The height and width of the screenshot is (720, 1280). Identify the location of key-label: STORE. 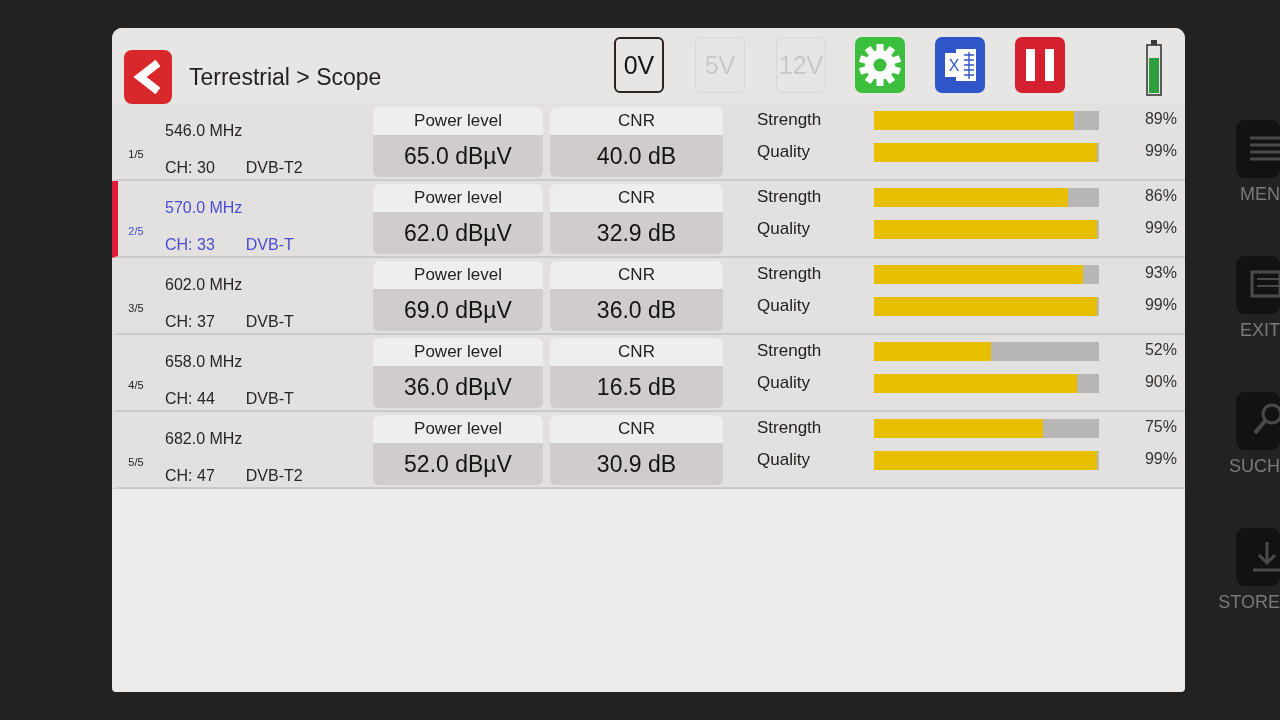
(1249, 602).